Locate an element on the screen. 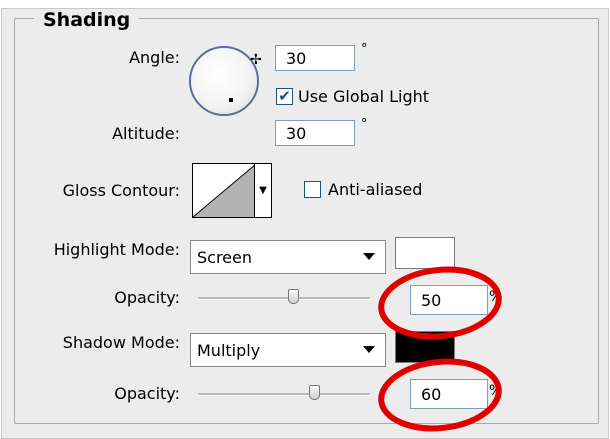 The width and height of the screenshot is (610, 439). use-global-light-label: Use Global Light is located at coordinates (364, 96).